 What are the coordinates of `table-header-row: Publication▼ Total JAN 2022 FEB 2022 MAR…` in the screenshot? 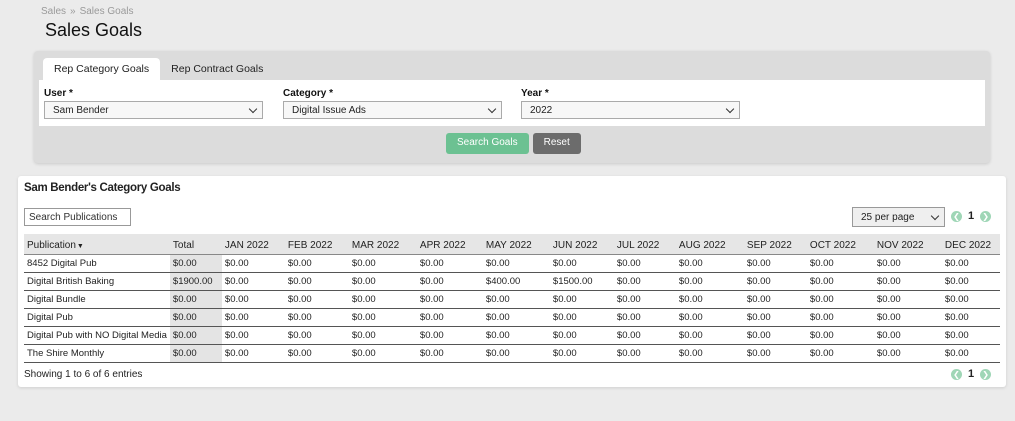 It's located at (512, 244).